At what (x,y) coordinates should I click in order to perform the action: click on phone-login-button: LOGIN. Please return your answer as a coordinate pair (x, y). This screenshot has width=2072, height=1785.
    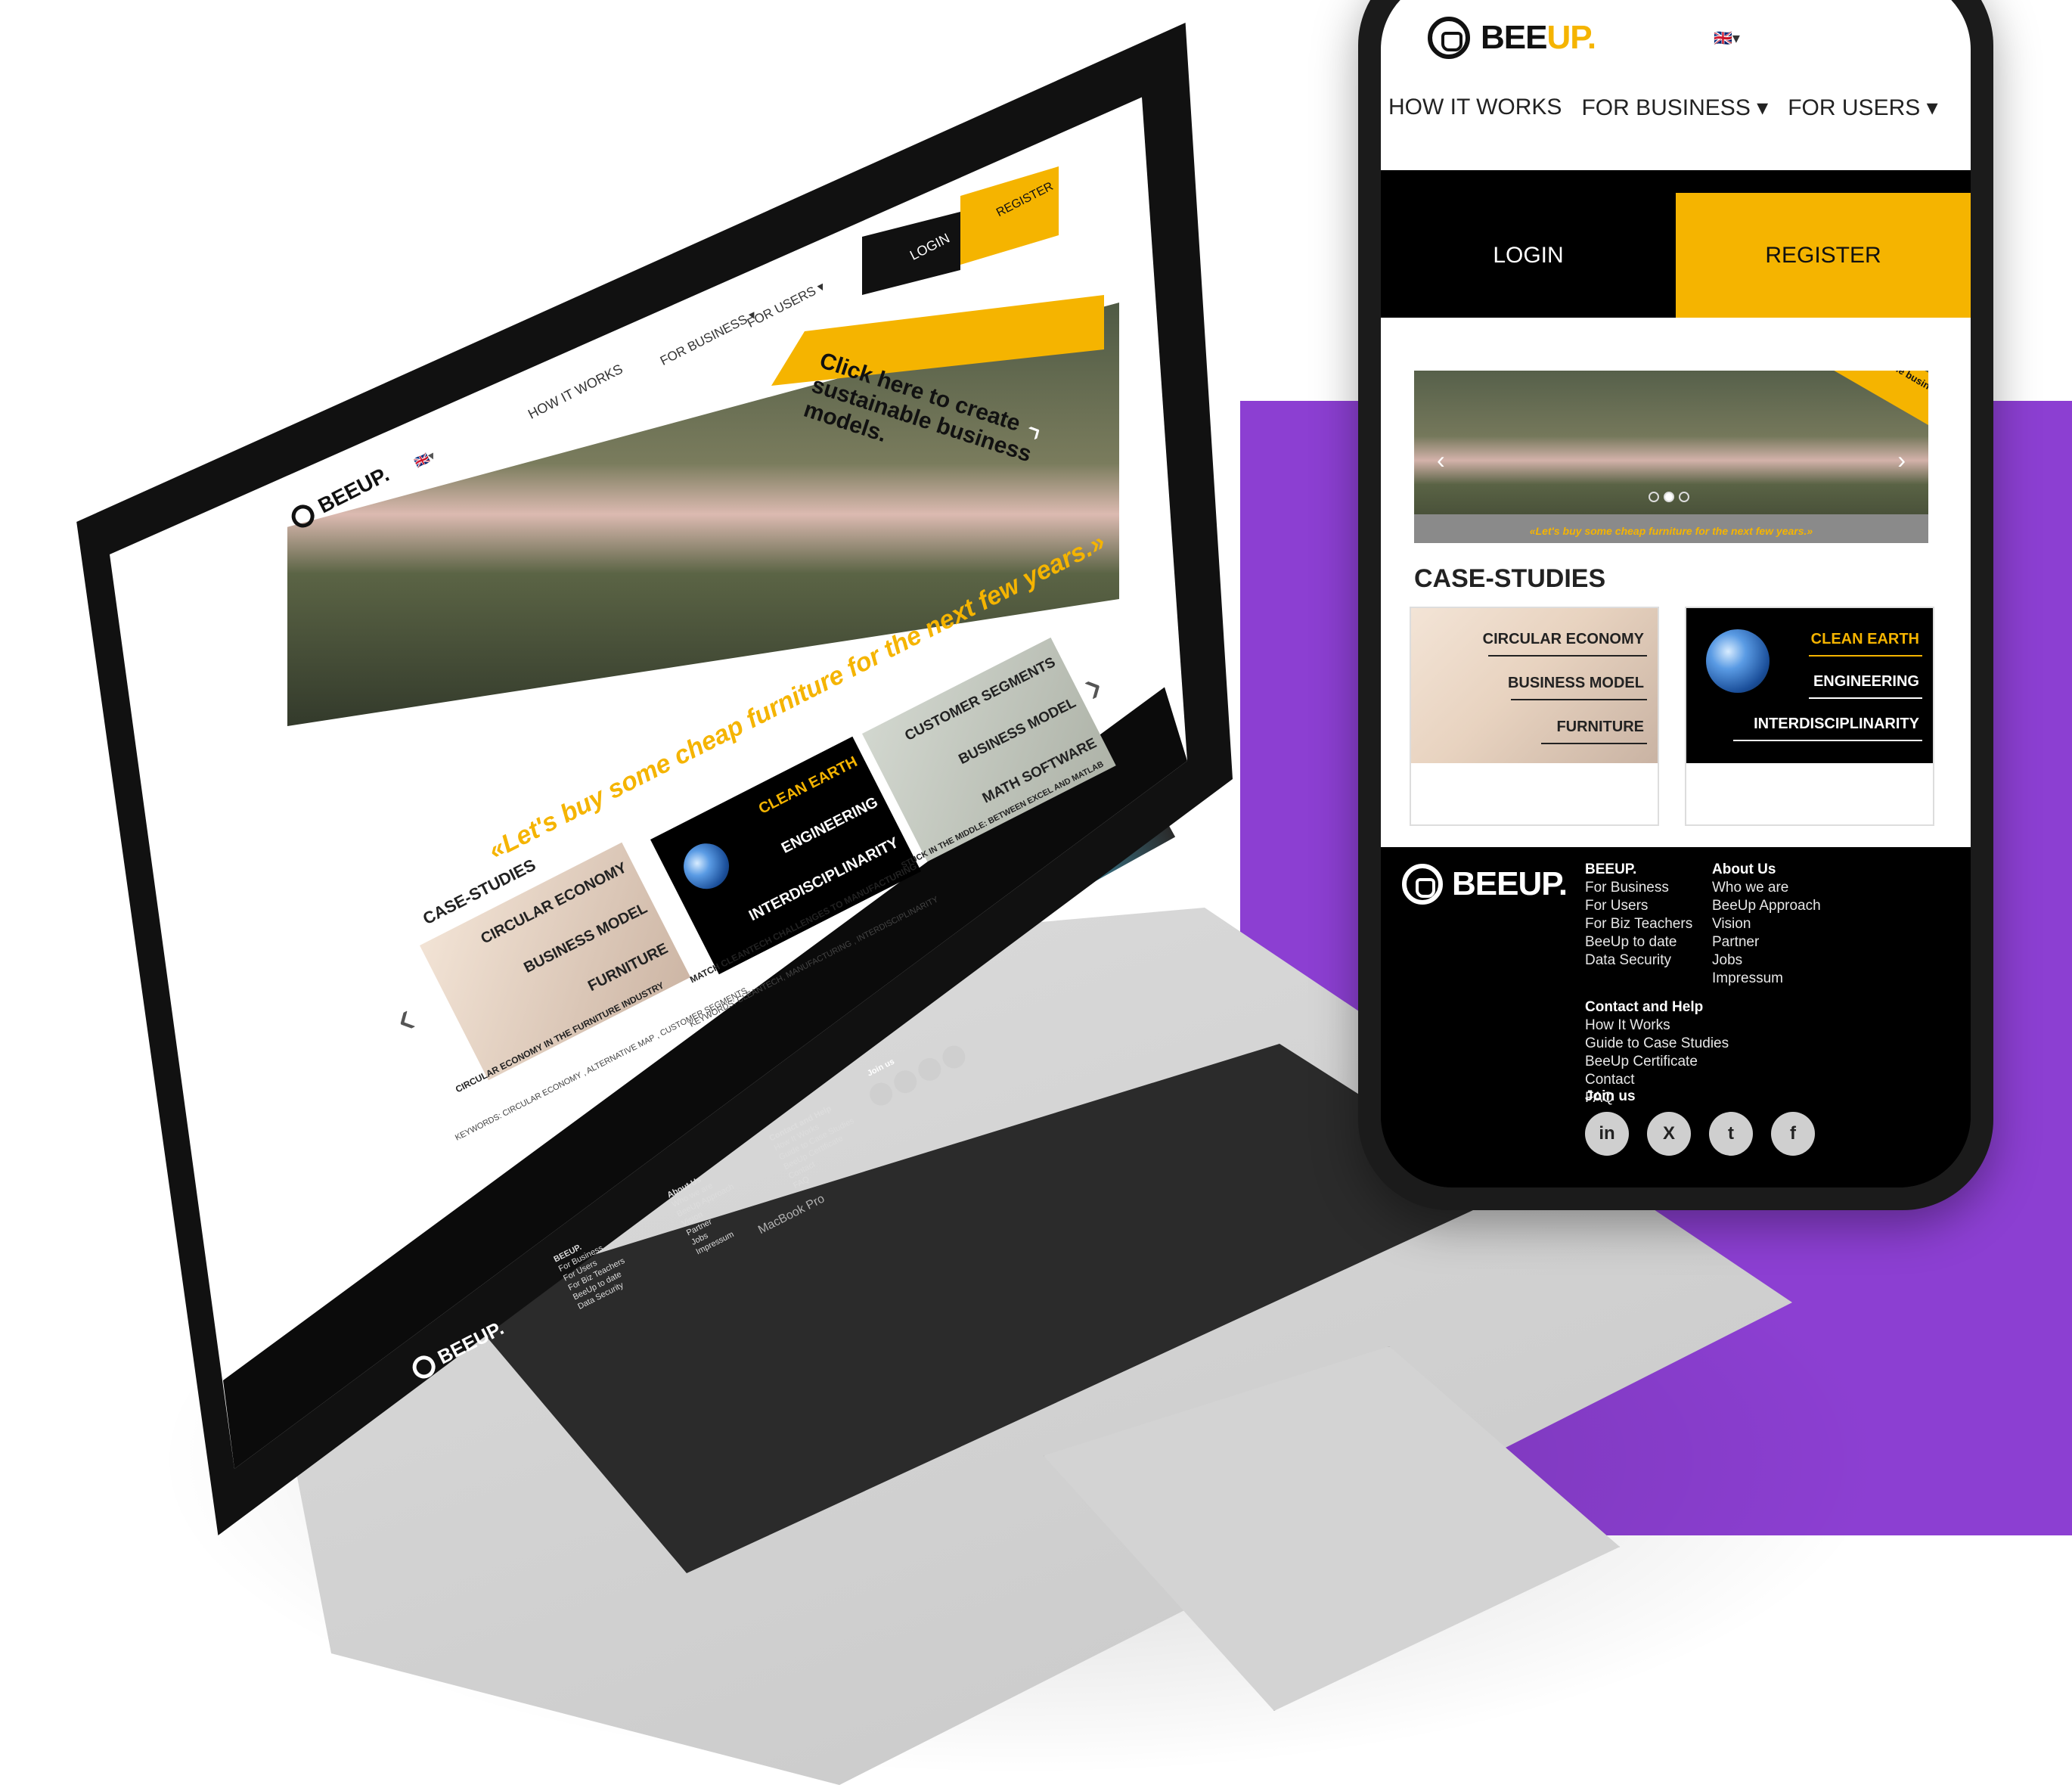
    Looking at the image, I should click on (1528, 255).